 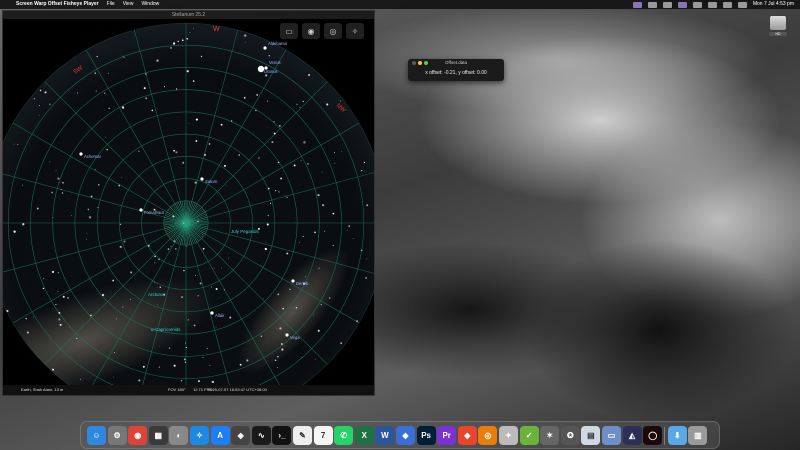 I want to click on status-icon, so click(x=667, y=4).